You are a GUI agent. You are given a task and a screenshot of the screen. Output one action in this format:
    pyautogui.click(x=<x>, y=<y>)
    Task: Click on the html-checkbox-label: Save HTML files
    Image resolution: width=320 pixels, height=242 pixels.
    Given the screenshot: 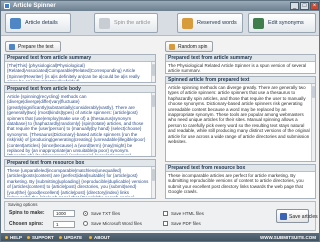 What is the action you would take?
    pyautogui.click(x=187, y=214)
    